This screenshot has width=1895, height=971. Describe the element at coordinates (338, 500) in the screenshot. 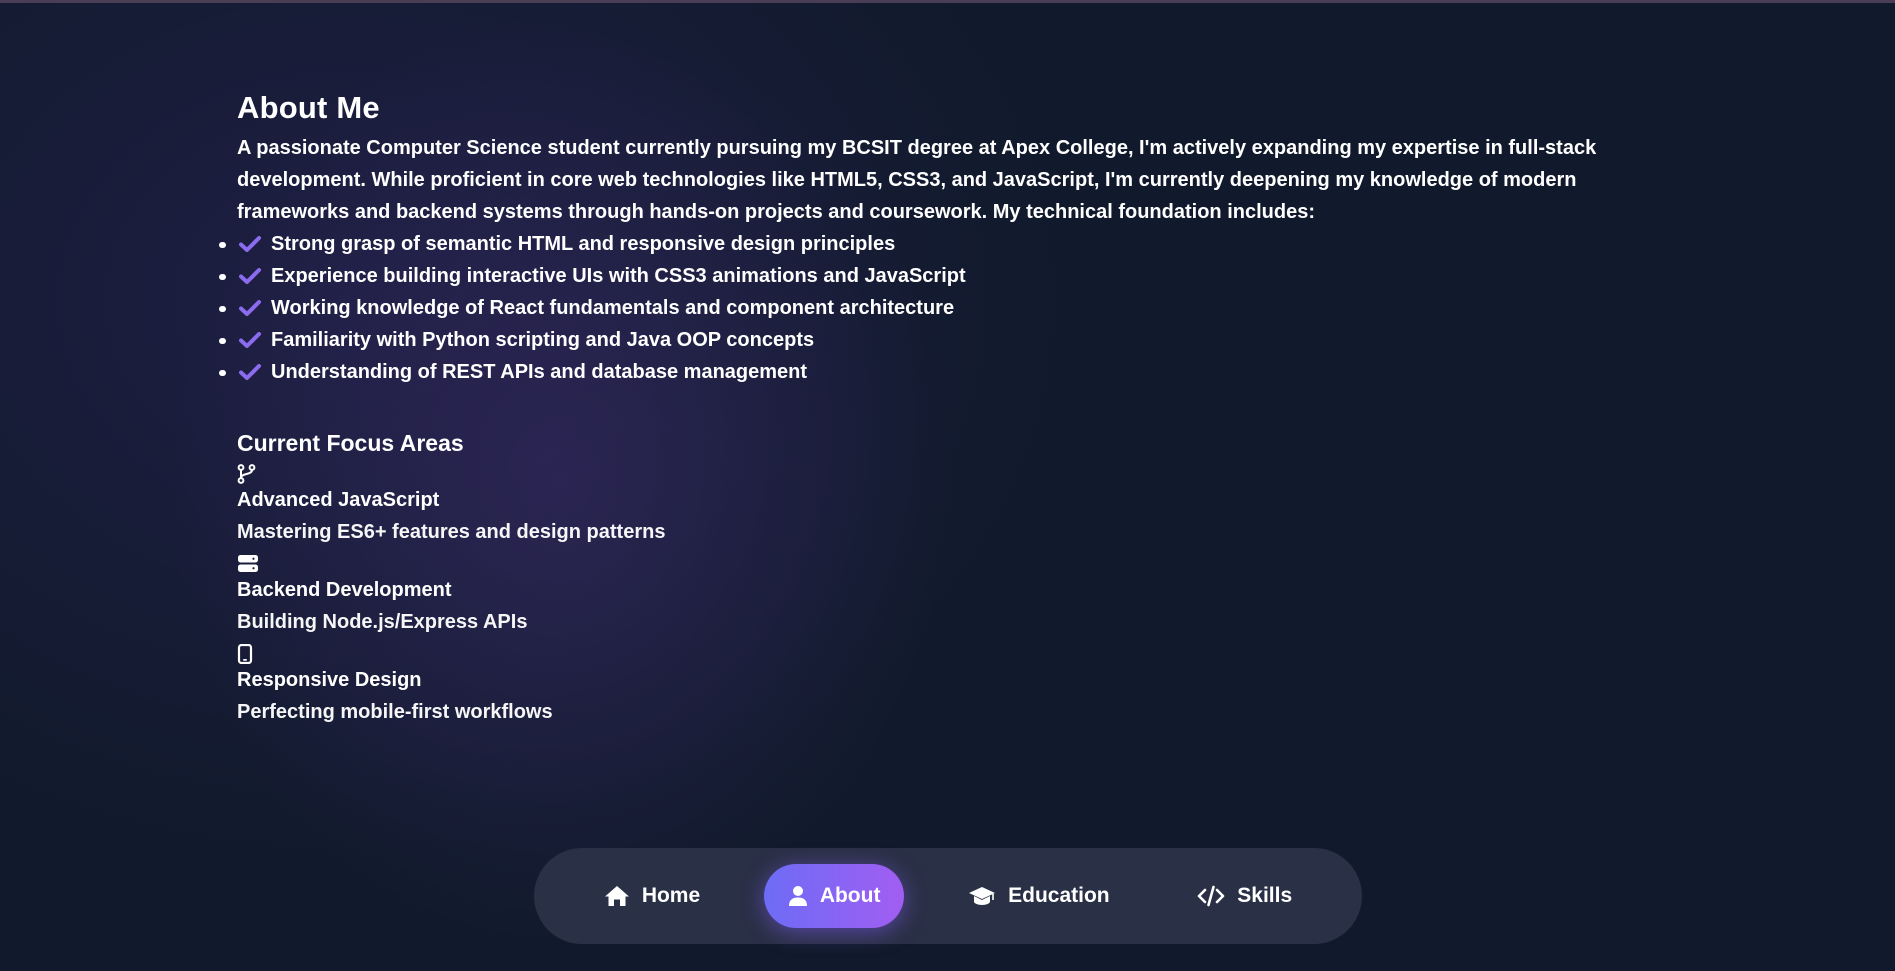

I see `focus-item-title: Advanced JavaScript` at that location.